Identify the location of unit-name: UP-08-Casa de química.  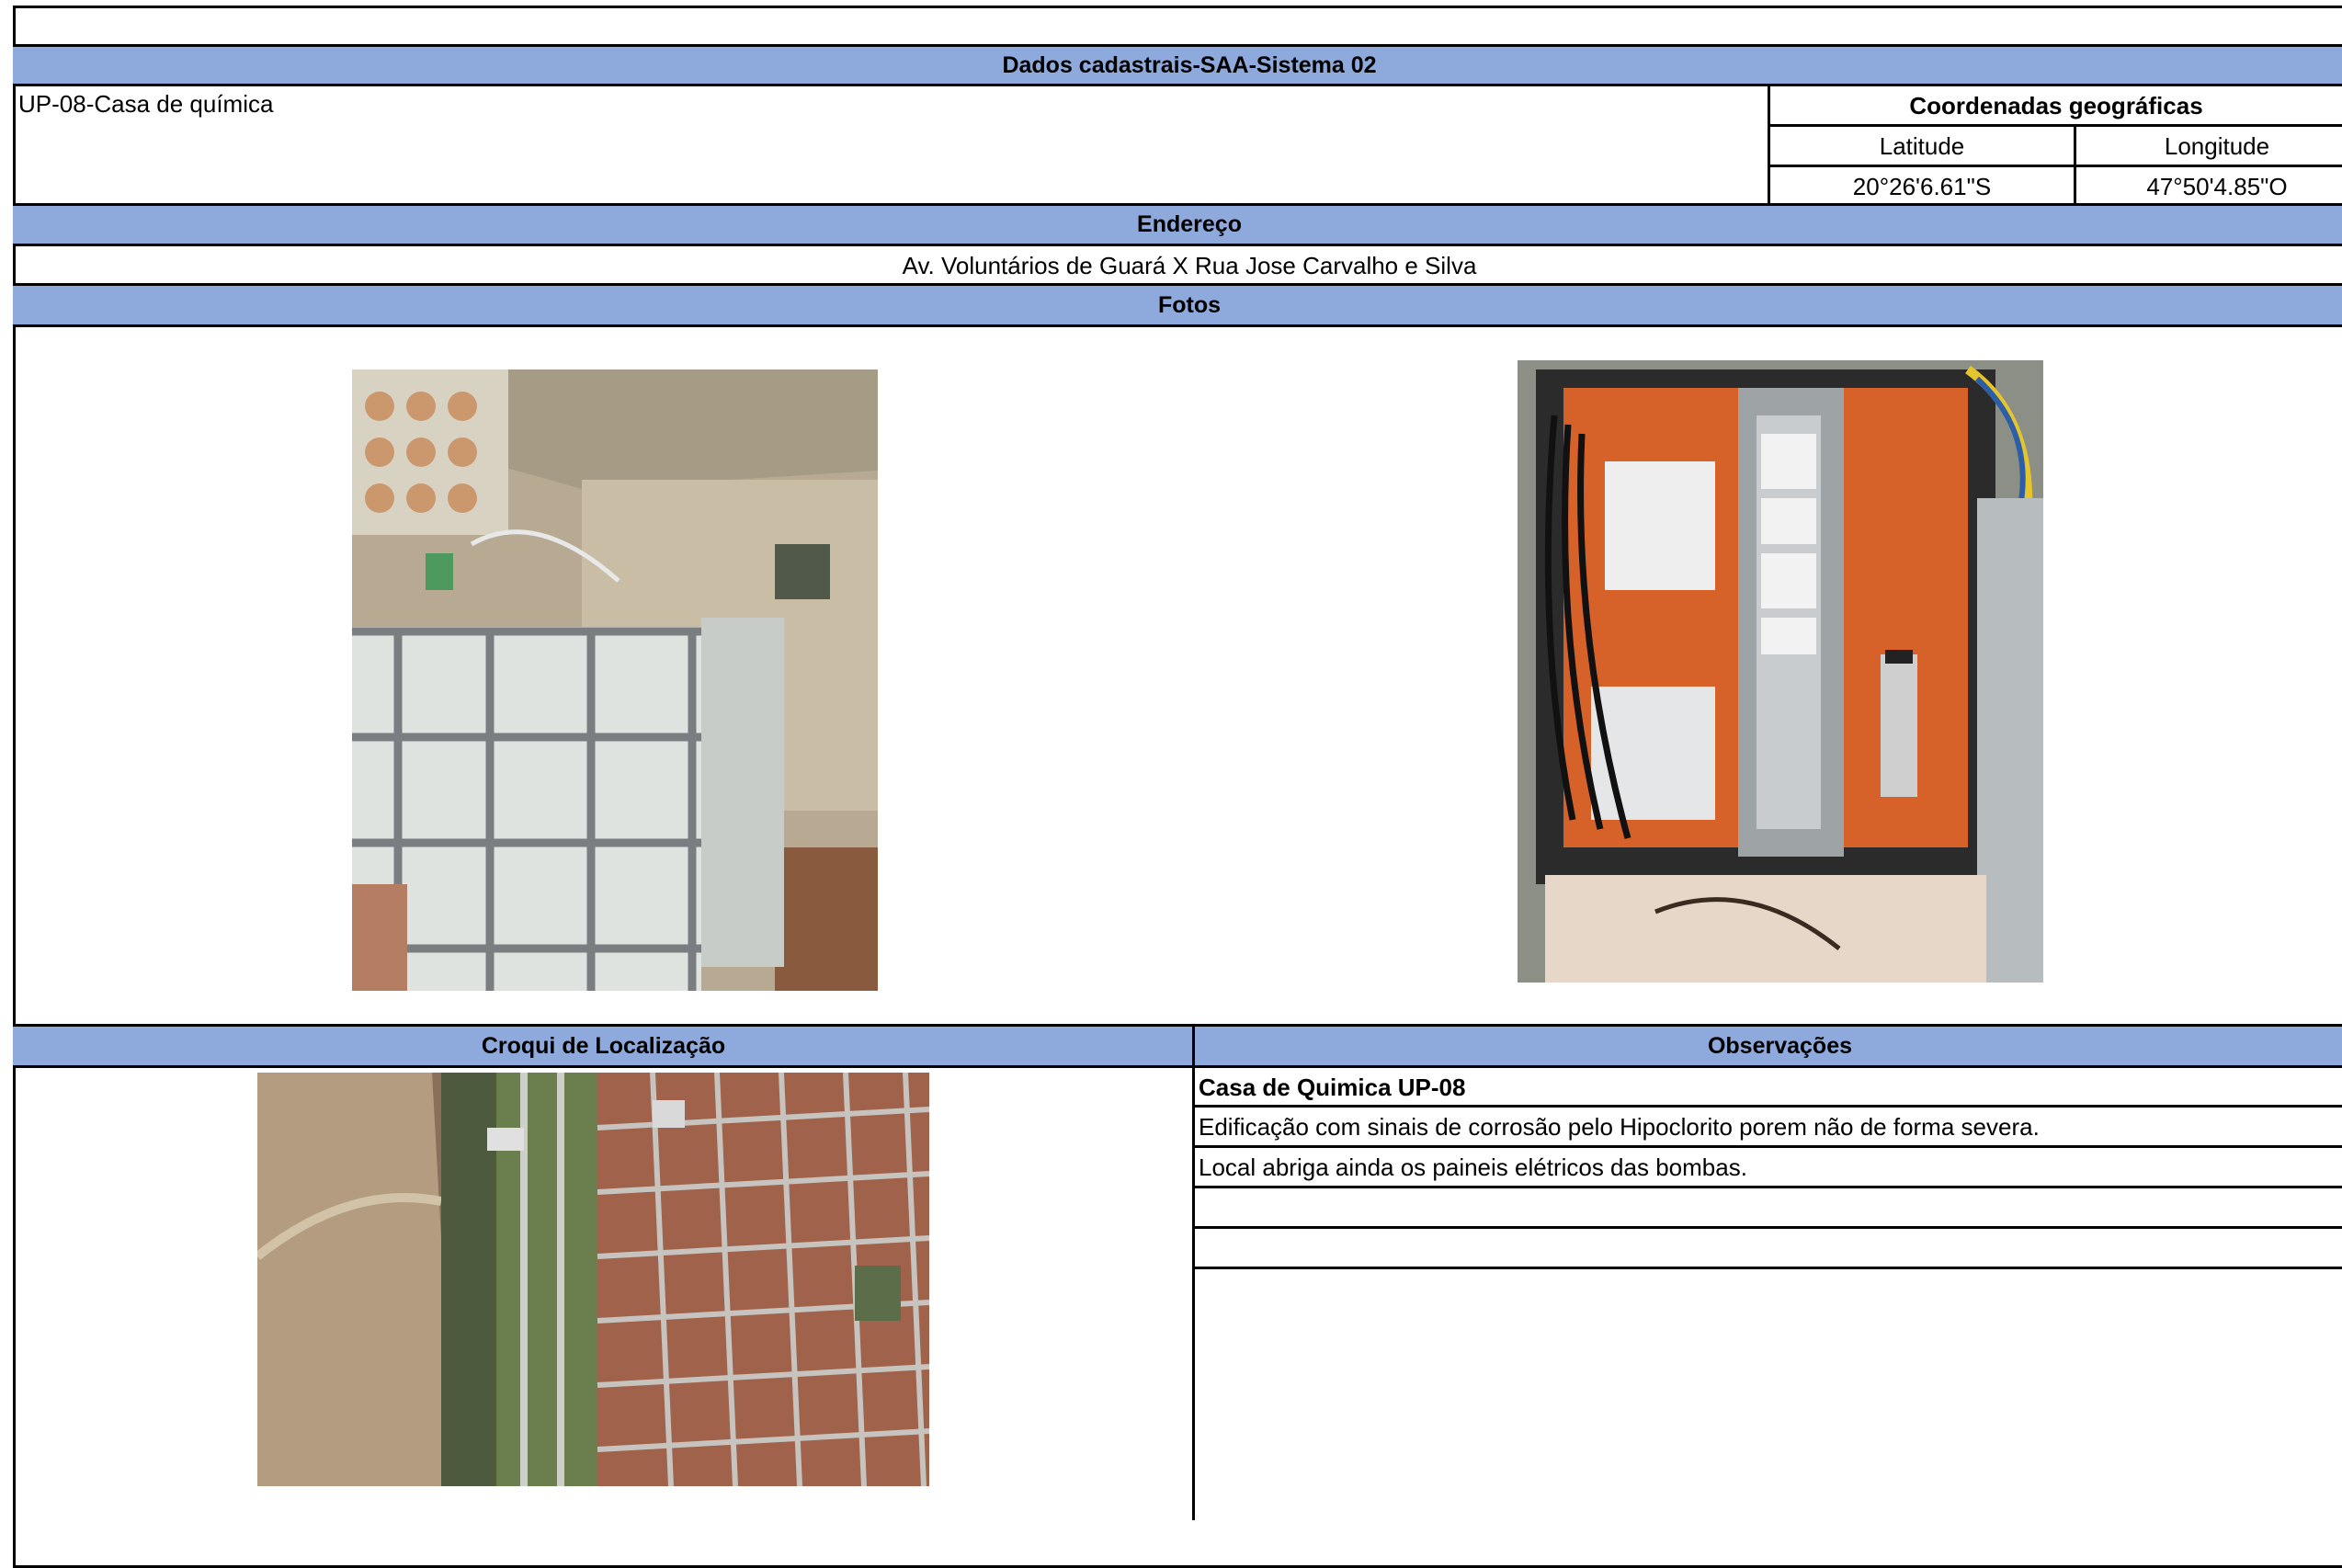
(146, 103).